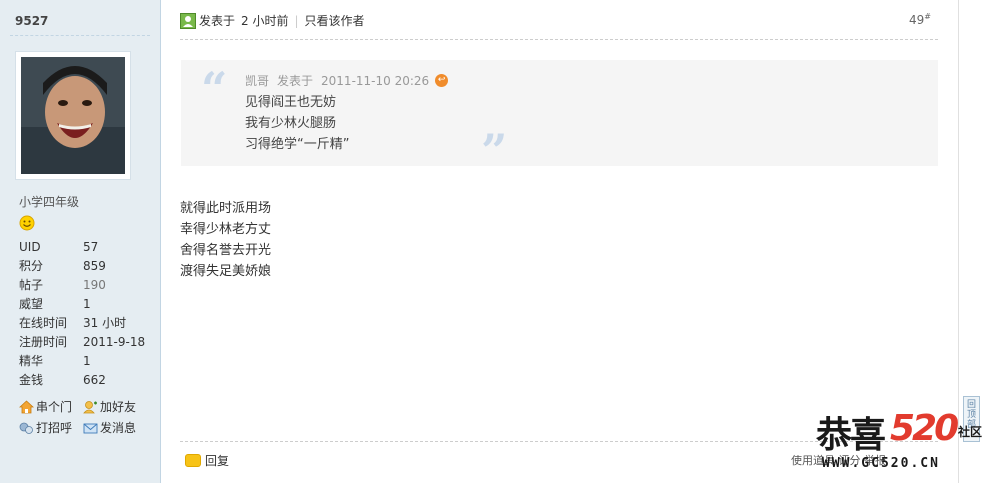 The width and height of the screenshot is (984, 483). Describe the element at coordinates (494, 151) in the screenshot. I see `quote-close-icon: ”` at that location.